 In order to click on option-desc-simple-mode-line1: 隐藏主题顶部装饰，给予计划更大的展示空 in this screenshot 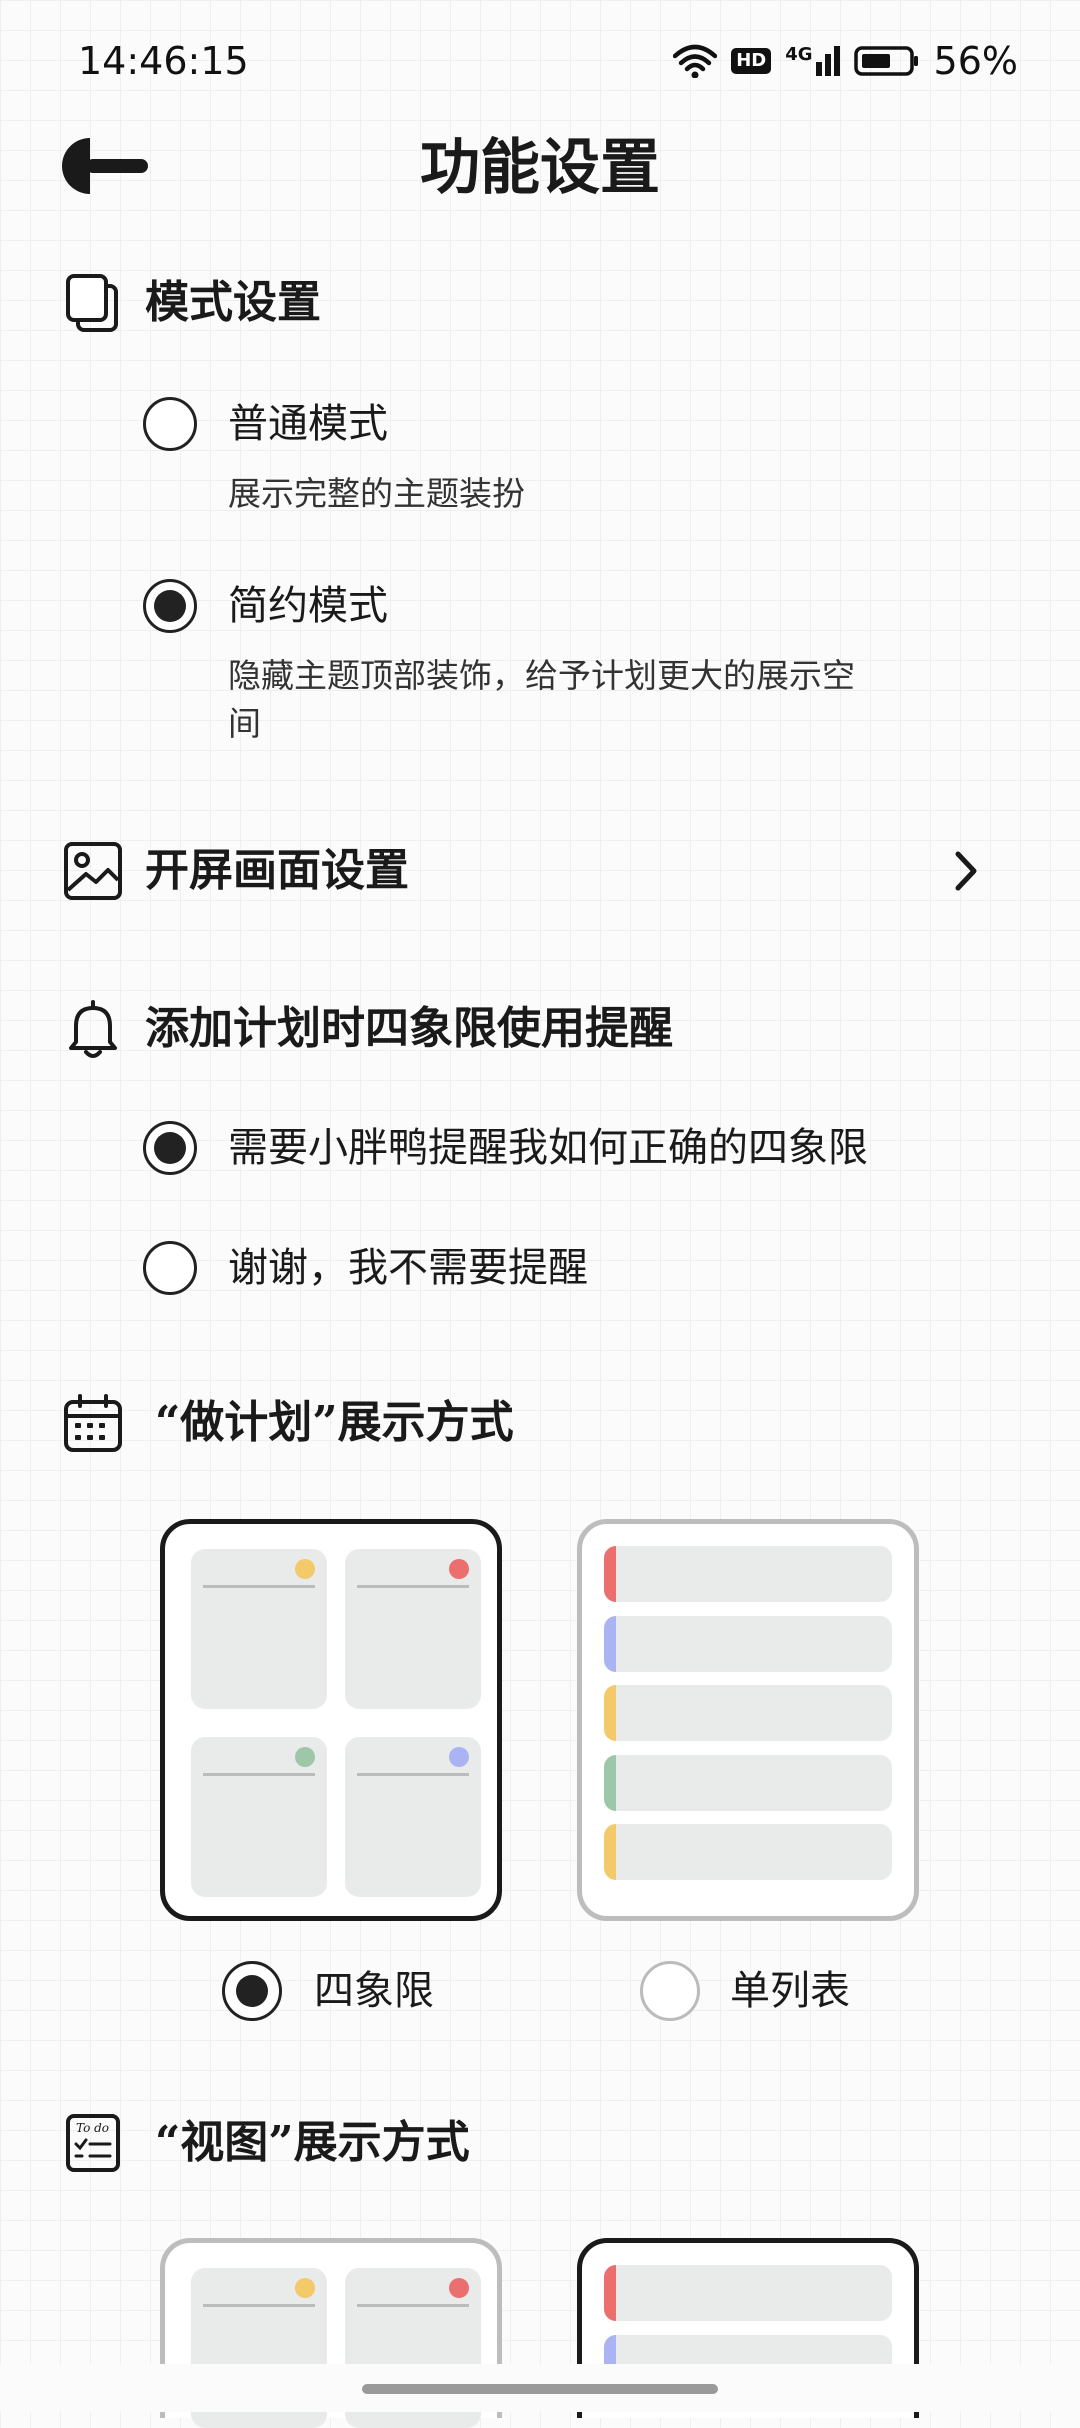, I will do `click(541, 675)`.